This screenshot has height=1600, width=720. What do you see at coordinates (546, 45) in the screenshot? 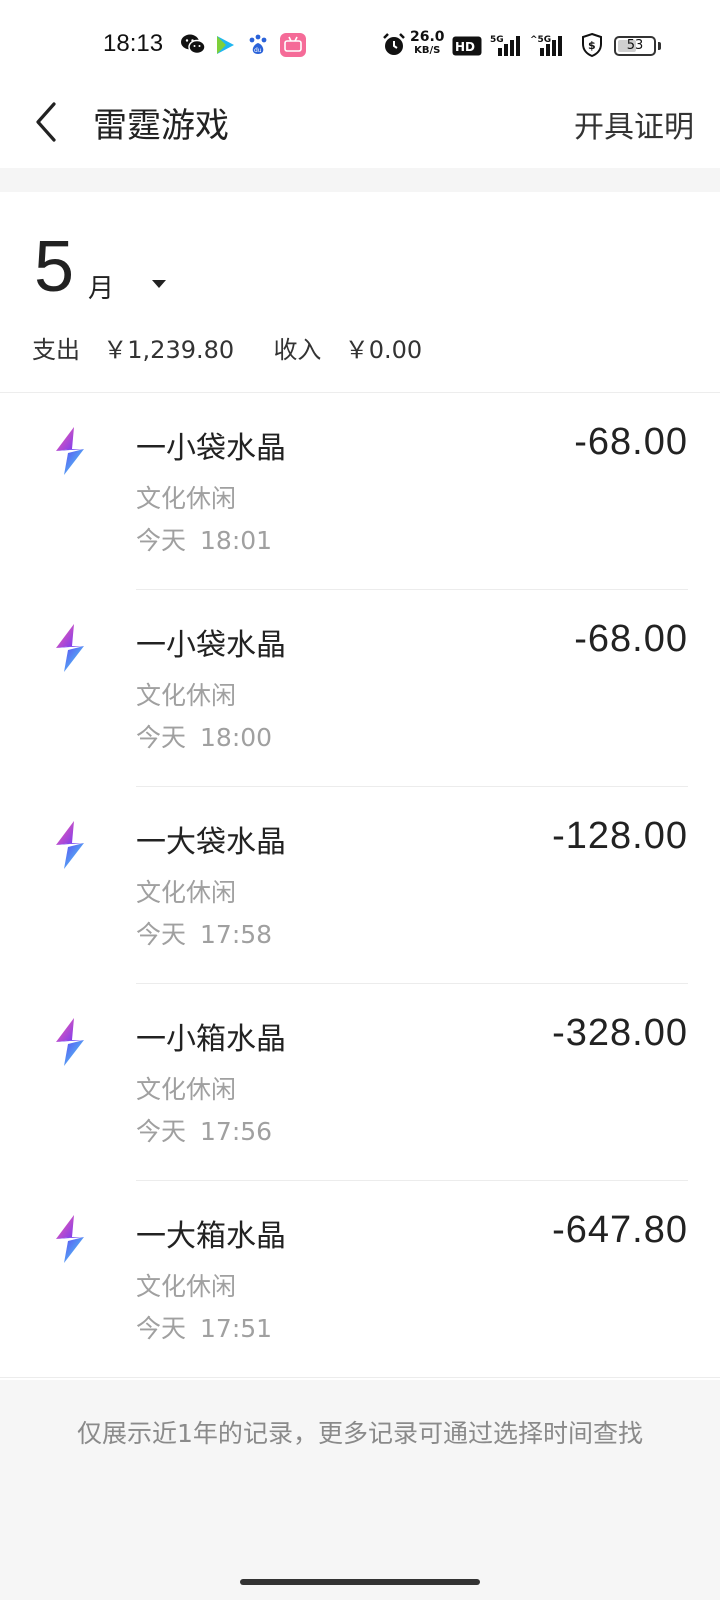
I see `signal-5g-icon: ^5G` at bounding box center [546, 45].